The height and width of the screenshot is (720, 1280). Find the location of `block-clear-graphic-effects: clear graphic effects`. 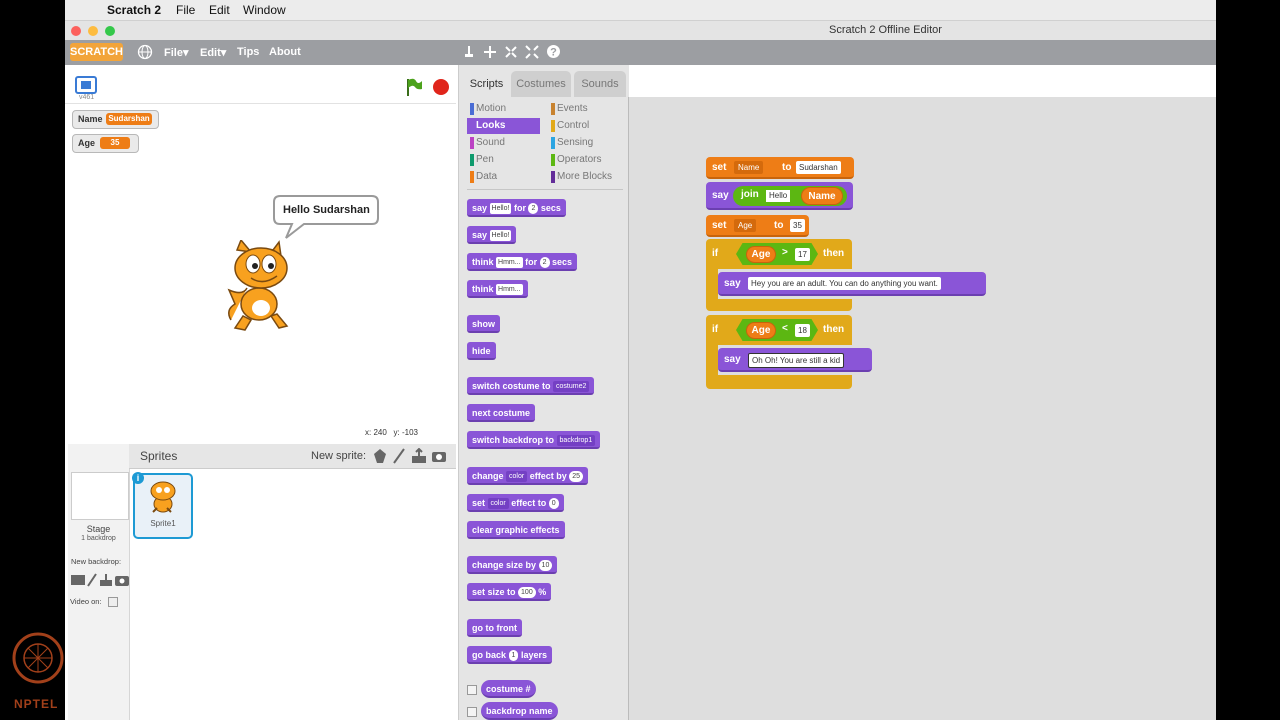

block-clear-graphic-effects: clear graphic effects is located at coordinates (516, 530).